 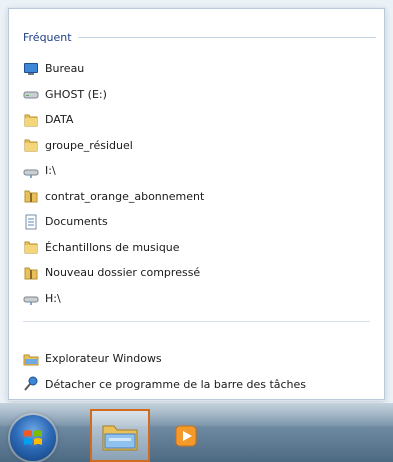 I want to click on taskbar, so click(x=196, y=432).